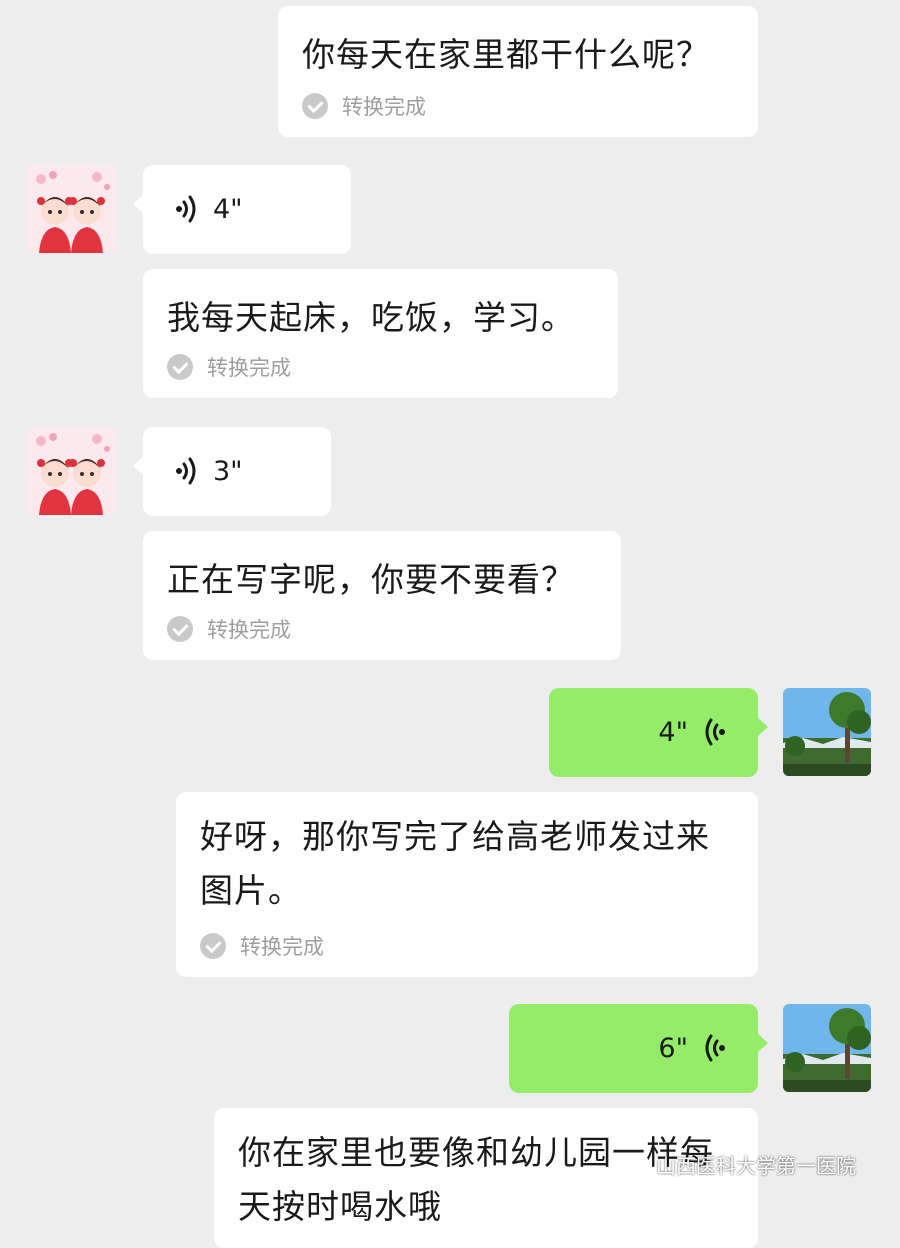 Image resolution: width=900 pixels, height=1248 pixels. I want to click on watermark: 山西医科大学第一医院, so click(737, 1164).